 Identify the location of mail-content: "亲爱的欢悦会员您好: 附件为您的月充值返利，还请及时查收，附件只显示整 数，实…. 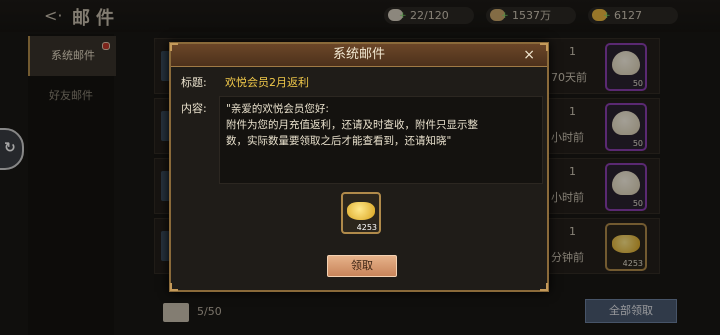
(381, 140).